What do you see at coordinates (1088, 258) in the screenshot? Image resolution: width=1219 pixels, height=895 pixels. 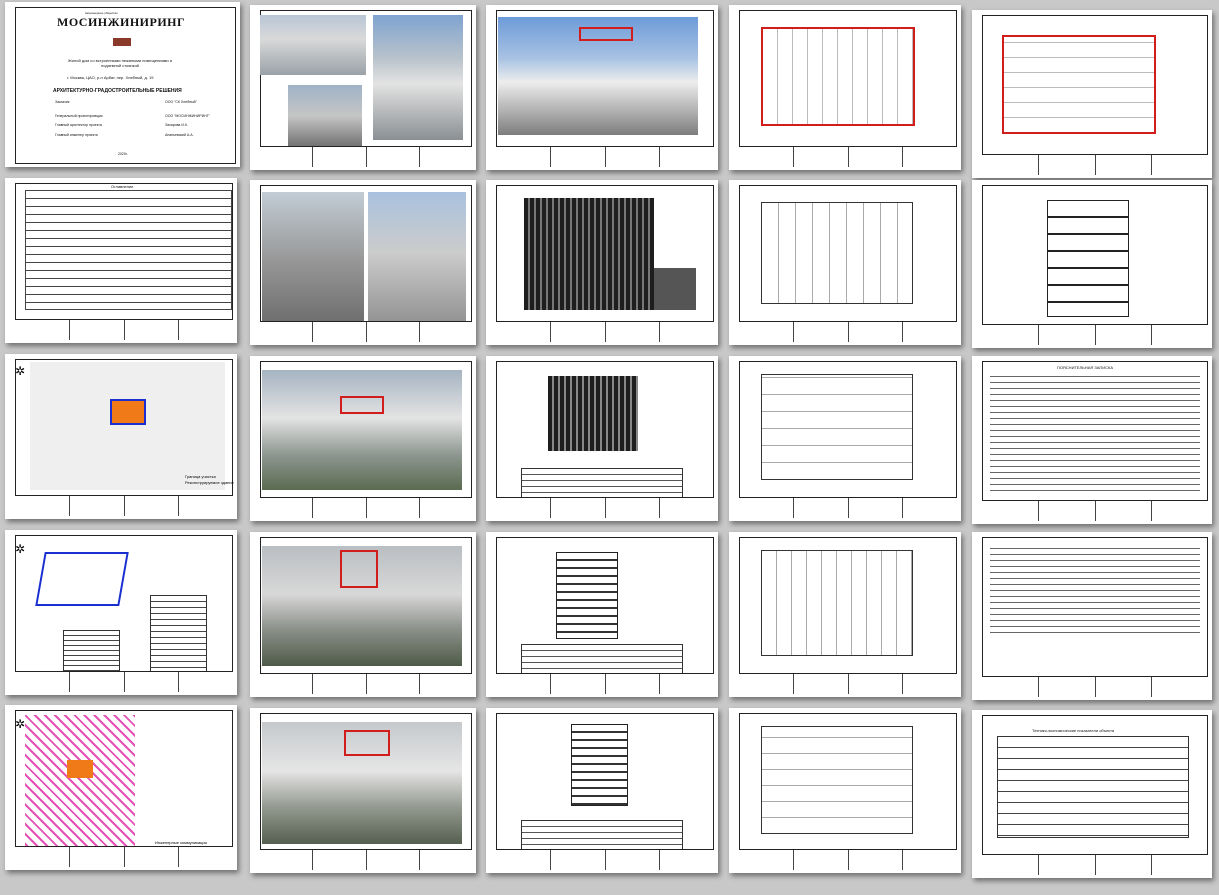 I see `section-drawing` at bounding box center [1088, 258].